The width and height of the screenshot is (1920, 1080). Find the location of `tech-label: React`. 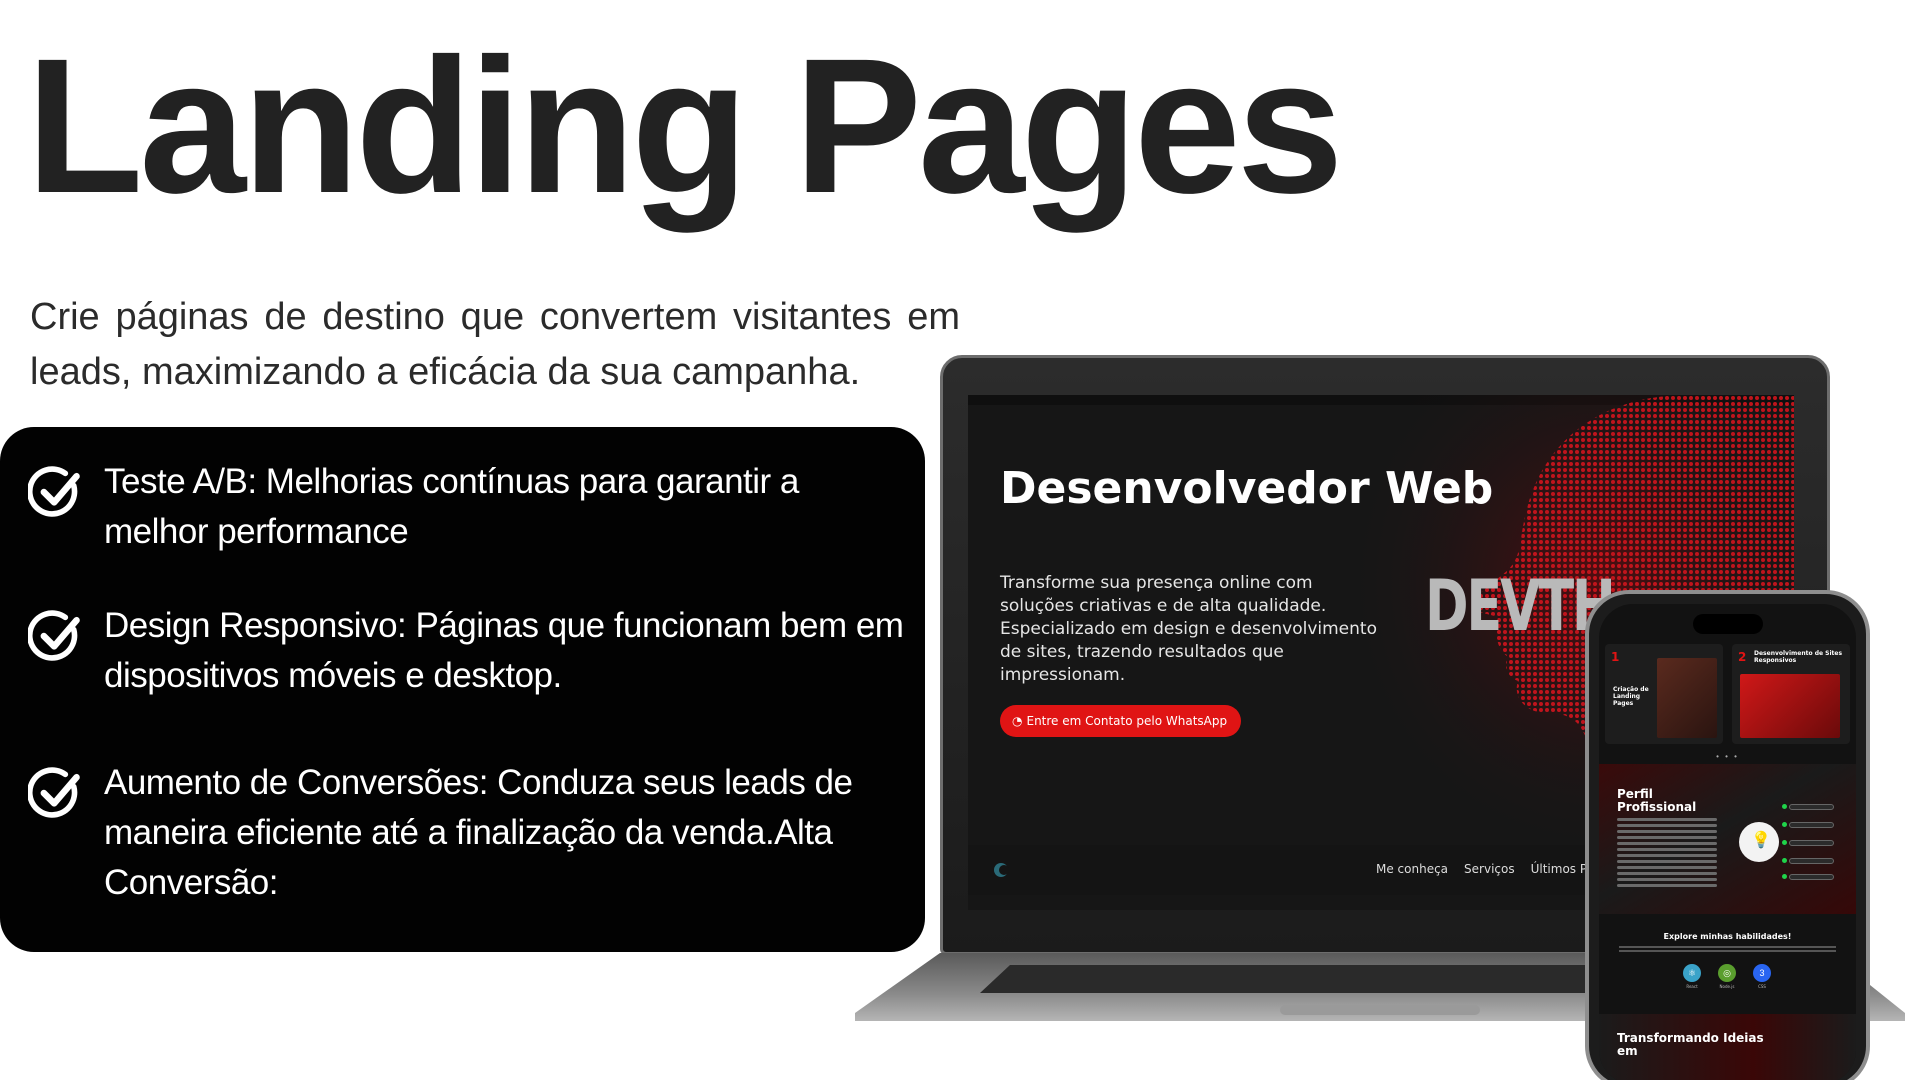

tech-label: React is located at coordinates (1692, 986).